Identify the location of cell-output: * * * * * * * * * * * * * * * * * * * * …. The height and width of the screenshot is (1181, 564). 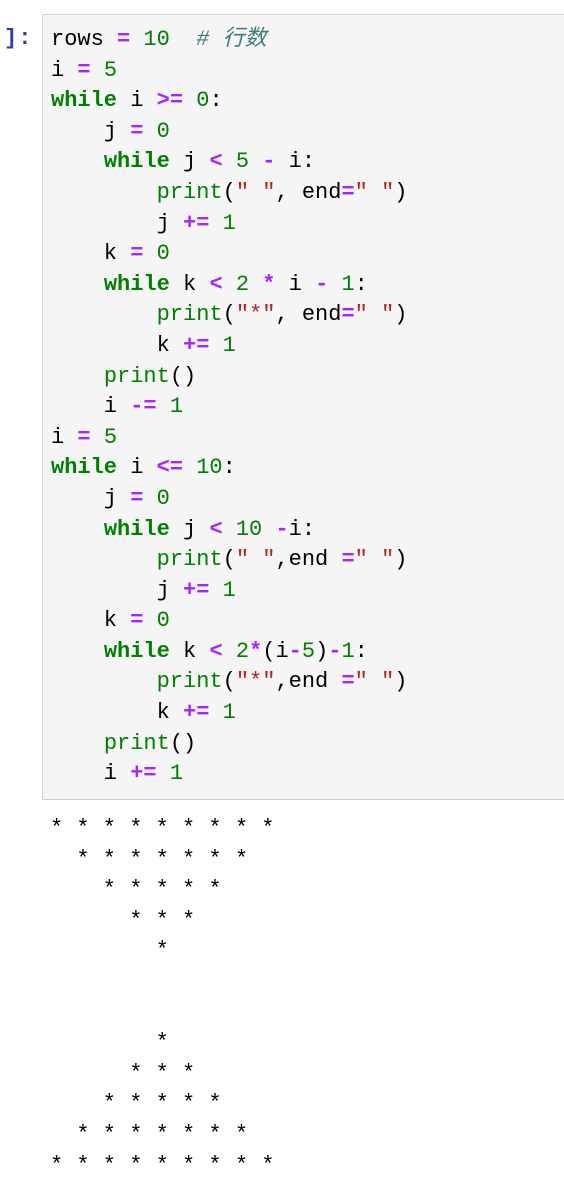
(162, 997).